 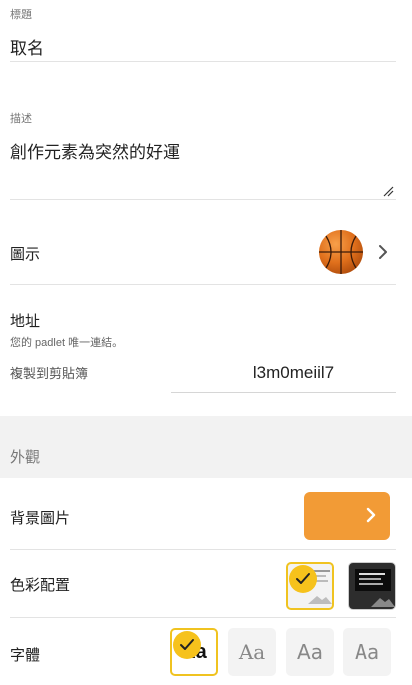 I want to click on icon-row-label: 圖示, so click(x=25, y=254).